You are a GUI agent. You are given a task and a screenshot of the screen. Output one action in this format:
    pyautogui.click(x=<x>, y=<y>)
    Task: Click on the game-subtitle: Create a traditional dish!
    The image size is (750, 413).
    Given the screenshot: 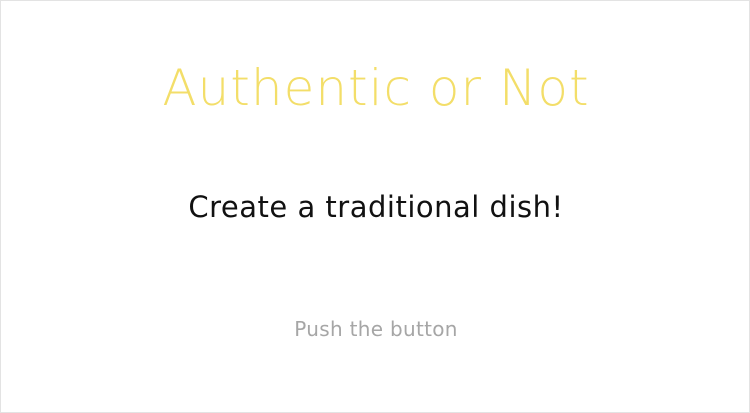 What is the action you would take?
    pyautogui.click(x=376, y=207)
    